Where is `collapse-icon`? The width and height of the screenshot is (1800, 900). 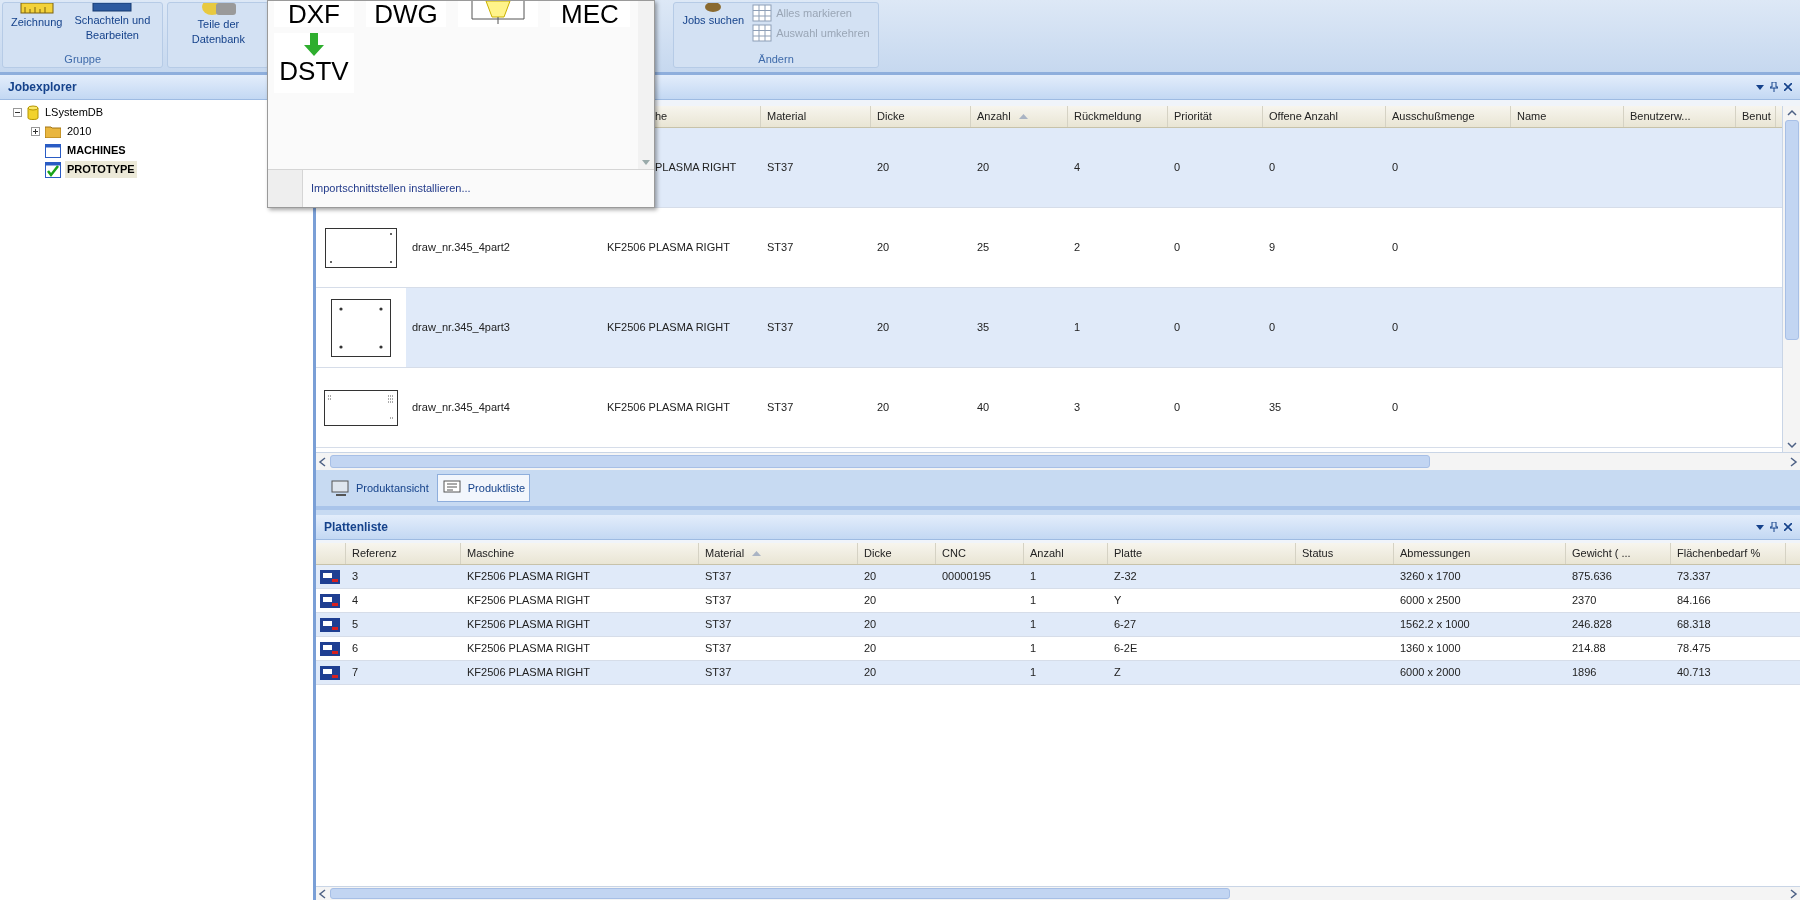
collapse-icon is located at coordinates (17, 112).